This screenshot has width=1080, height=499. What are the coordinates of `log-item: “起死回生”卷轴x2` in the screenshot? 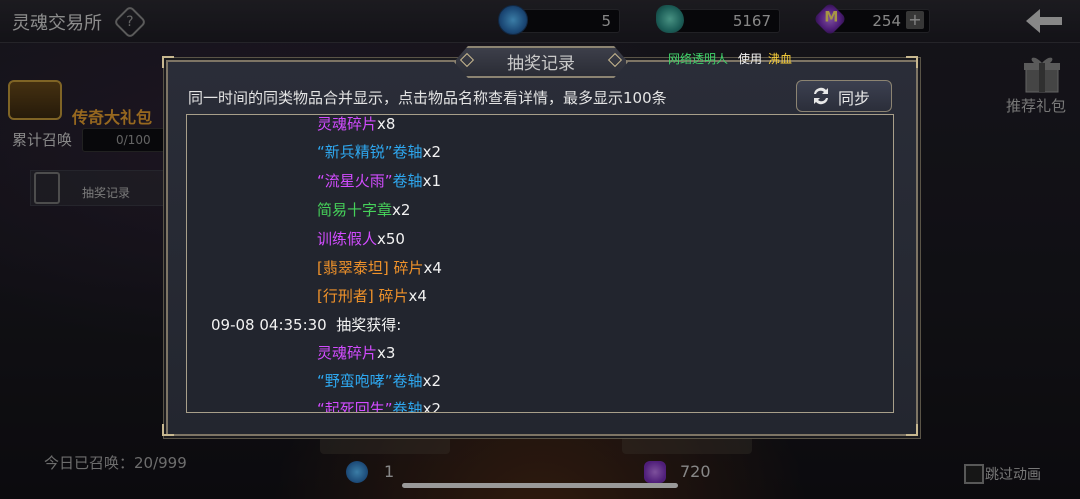 It's located at (379, 405).